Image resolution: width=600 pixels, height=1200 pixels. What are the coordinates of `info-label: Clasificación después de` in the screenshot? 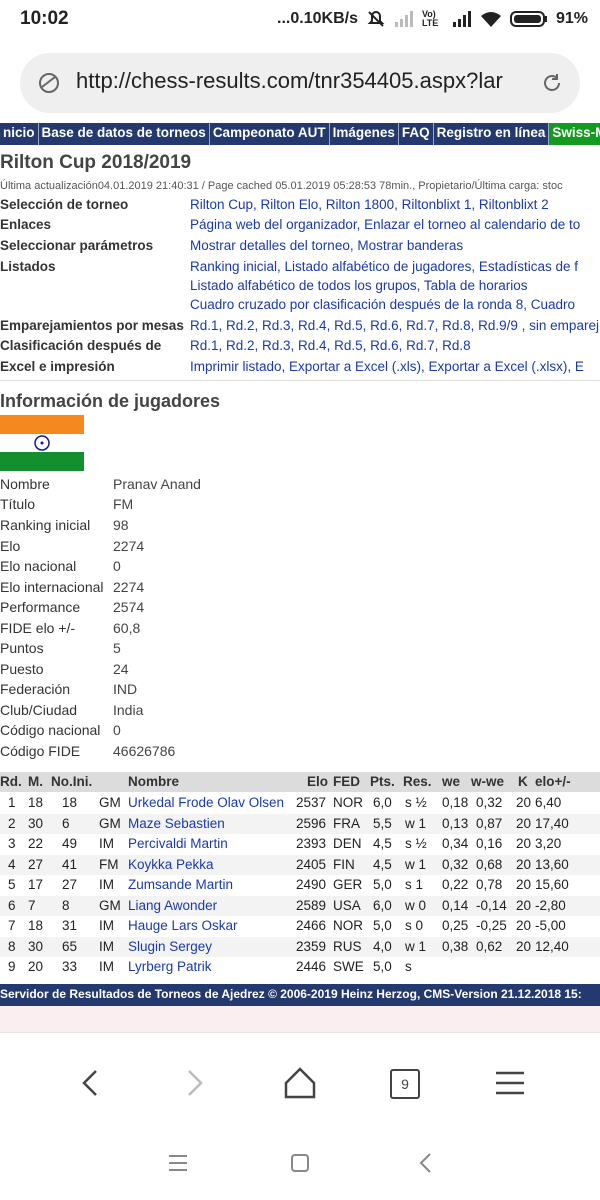 It's located at (81, 345).